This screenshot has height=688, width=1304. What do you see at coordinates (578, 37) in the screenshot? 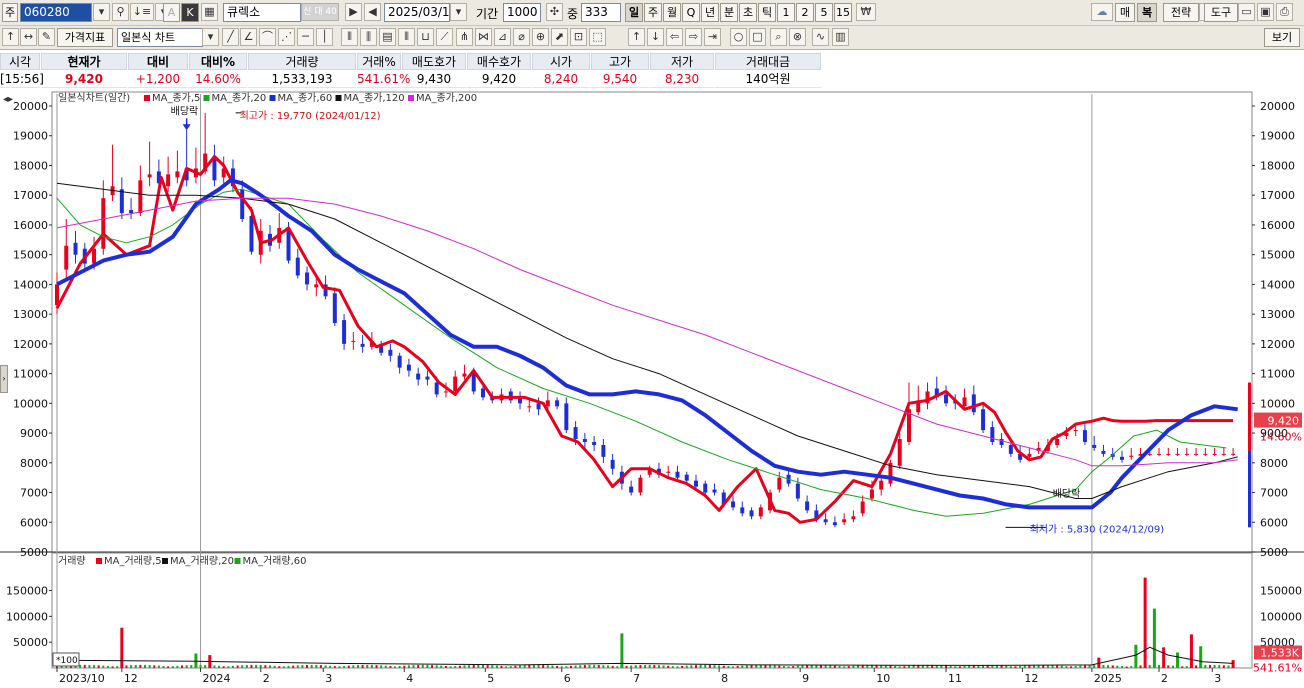
I see `box-tool-icon: ⊡` at bounding box center [578, 37].